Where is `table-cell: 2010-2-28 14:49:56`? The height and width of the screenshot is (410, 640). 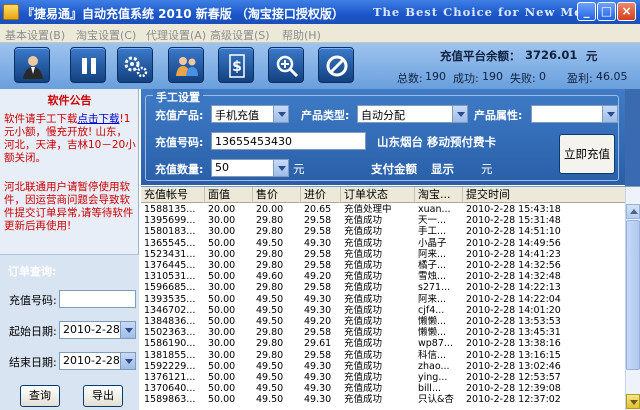 table-cell: 2010-2-28 14:49:56 is located at coordinates (513, 243).